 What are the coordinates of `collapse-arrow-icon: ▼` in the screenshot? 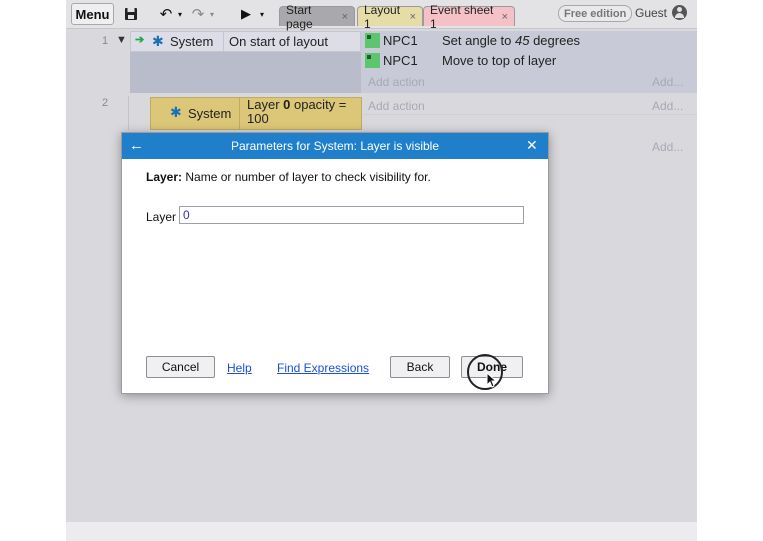 It's located at (121, 40).